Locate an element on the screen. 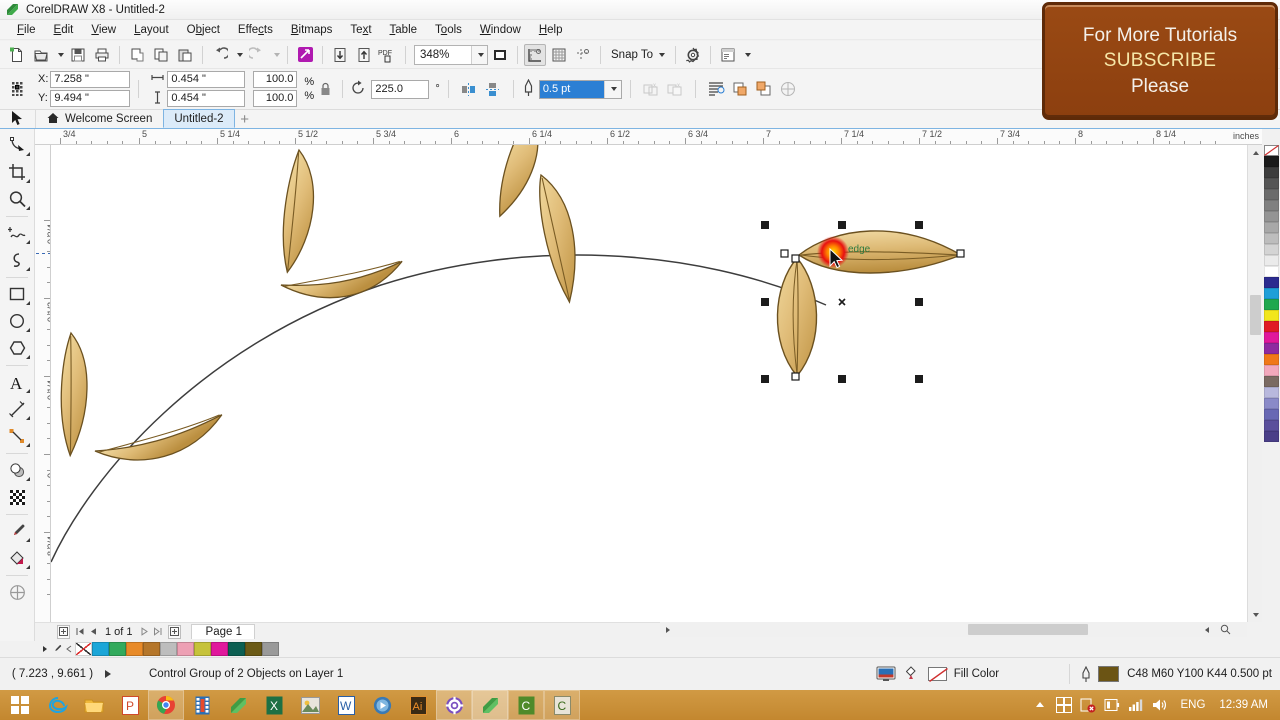 The width and height of the screenshot is (1280, 720). expand-status-icon is located at coordinates (108, 674).